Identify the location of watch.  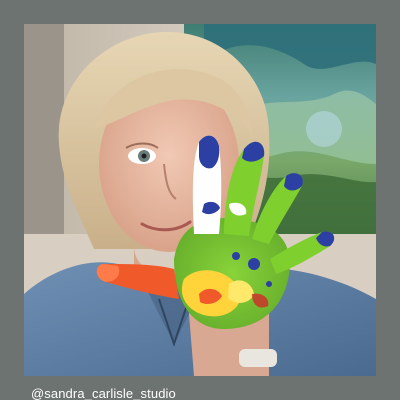
(258, 358).